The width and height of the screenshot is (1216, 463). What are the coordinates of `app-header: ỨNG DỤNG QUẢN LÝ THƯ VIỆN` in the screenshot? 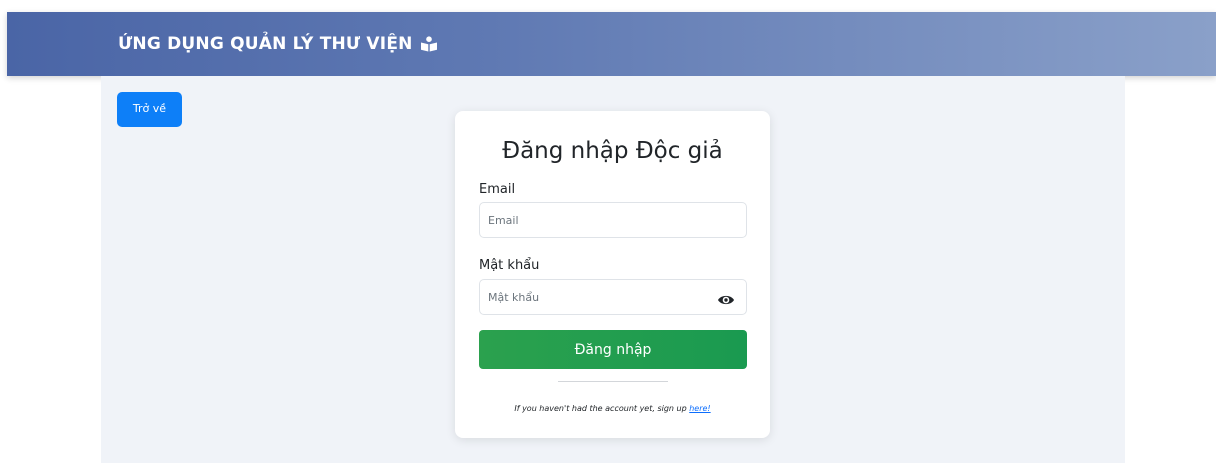 It's located at (611, 44).